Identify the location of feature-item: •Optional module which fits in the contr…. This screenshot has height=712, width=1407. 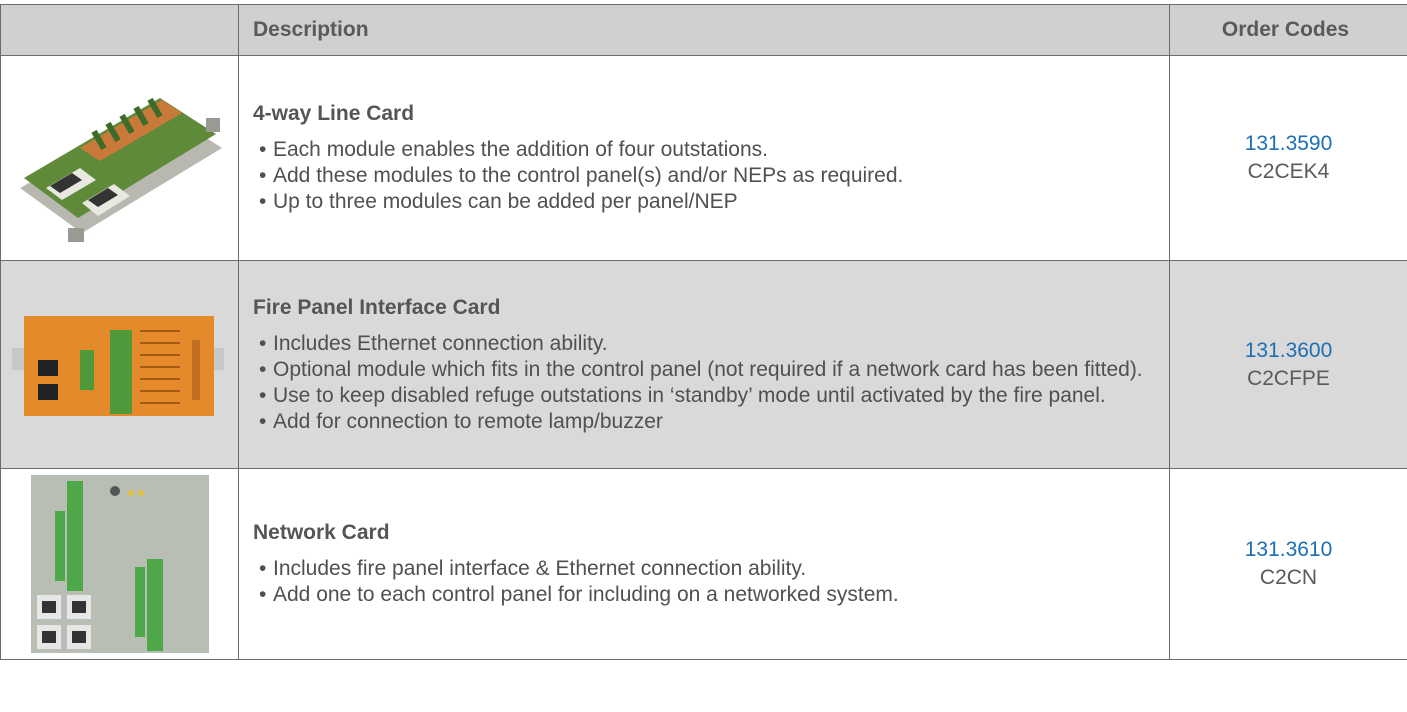
(704, 370).